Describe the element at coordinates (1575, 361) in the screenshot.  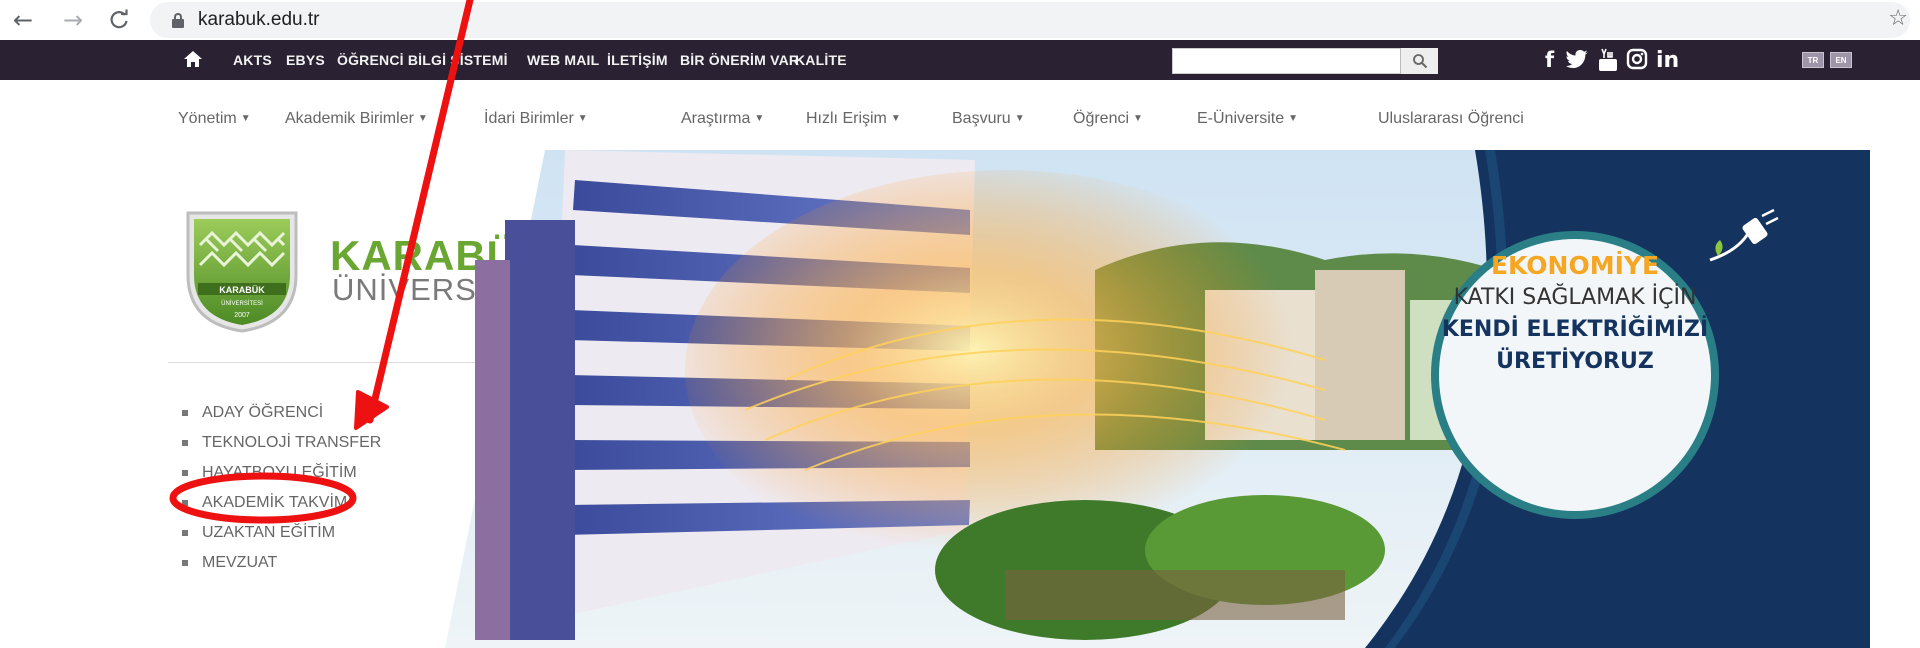
I see `banner-line-4: ÜRETİYORUZ` at that location.